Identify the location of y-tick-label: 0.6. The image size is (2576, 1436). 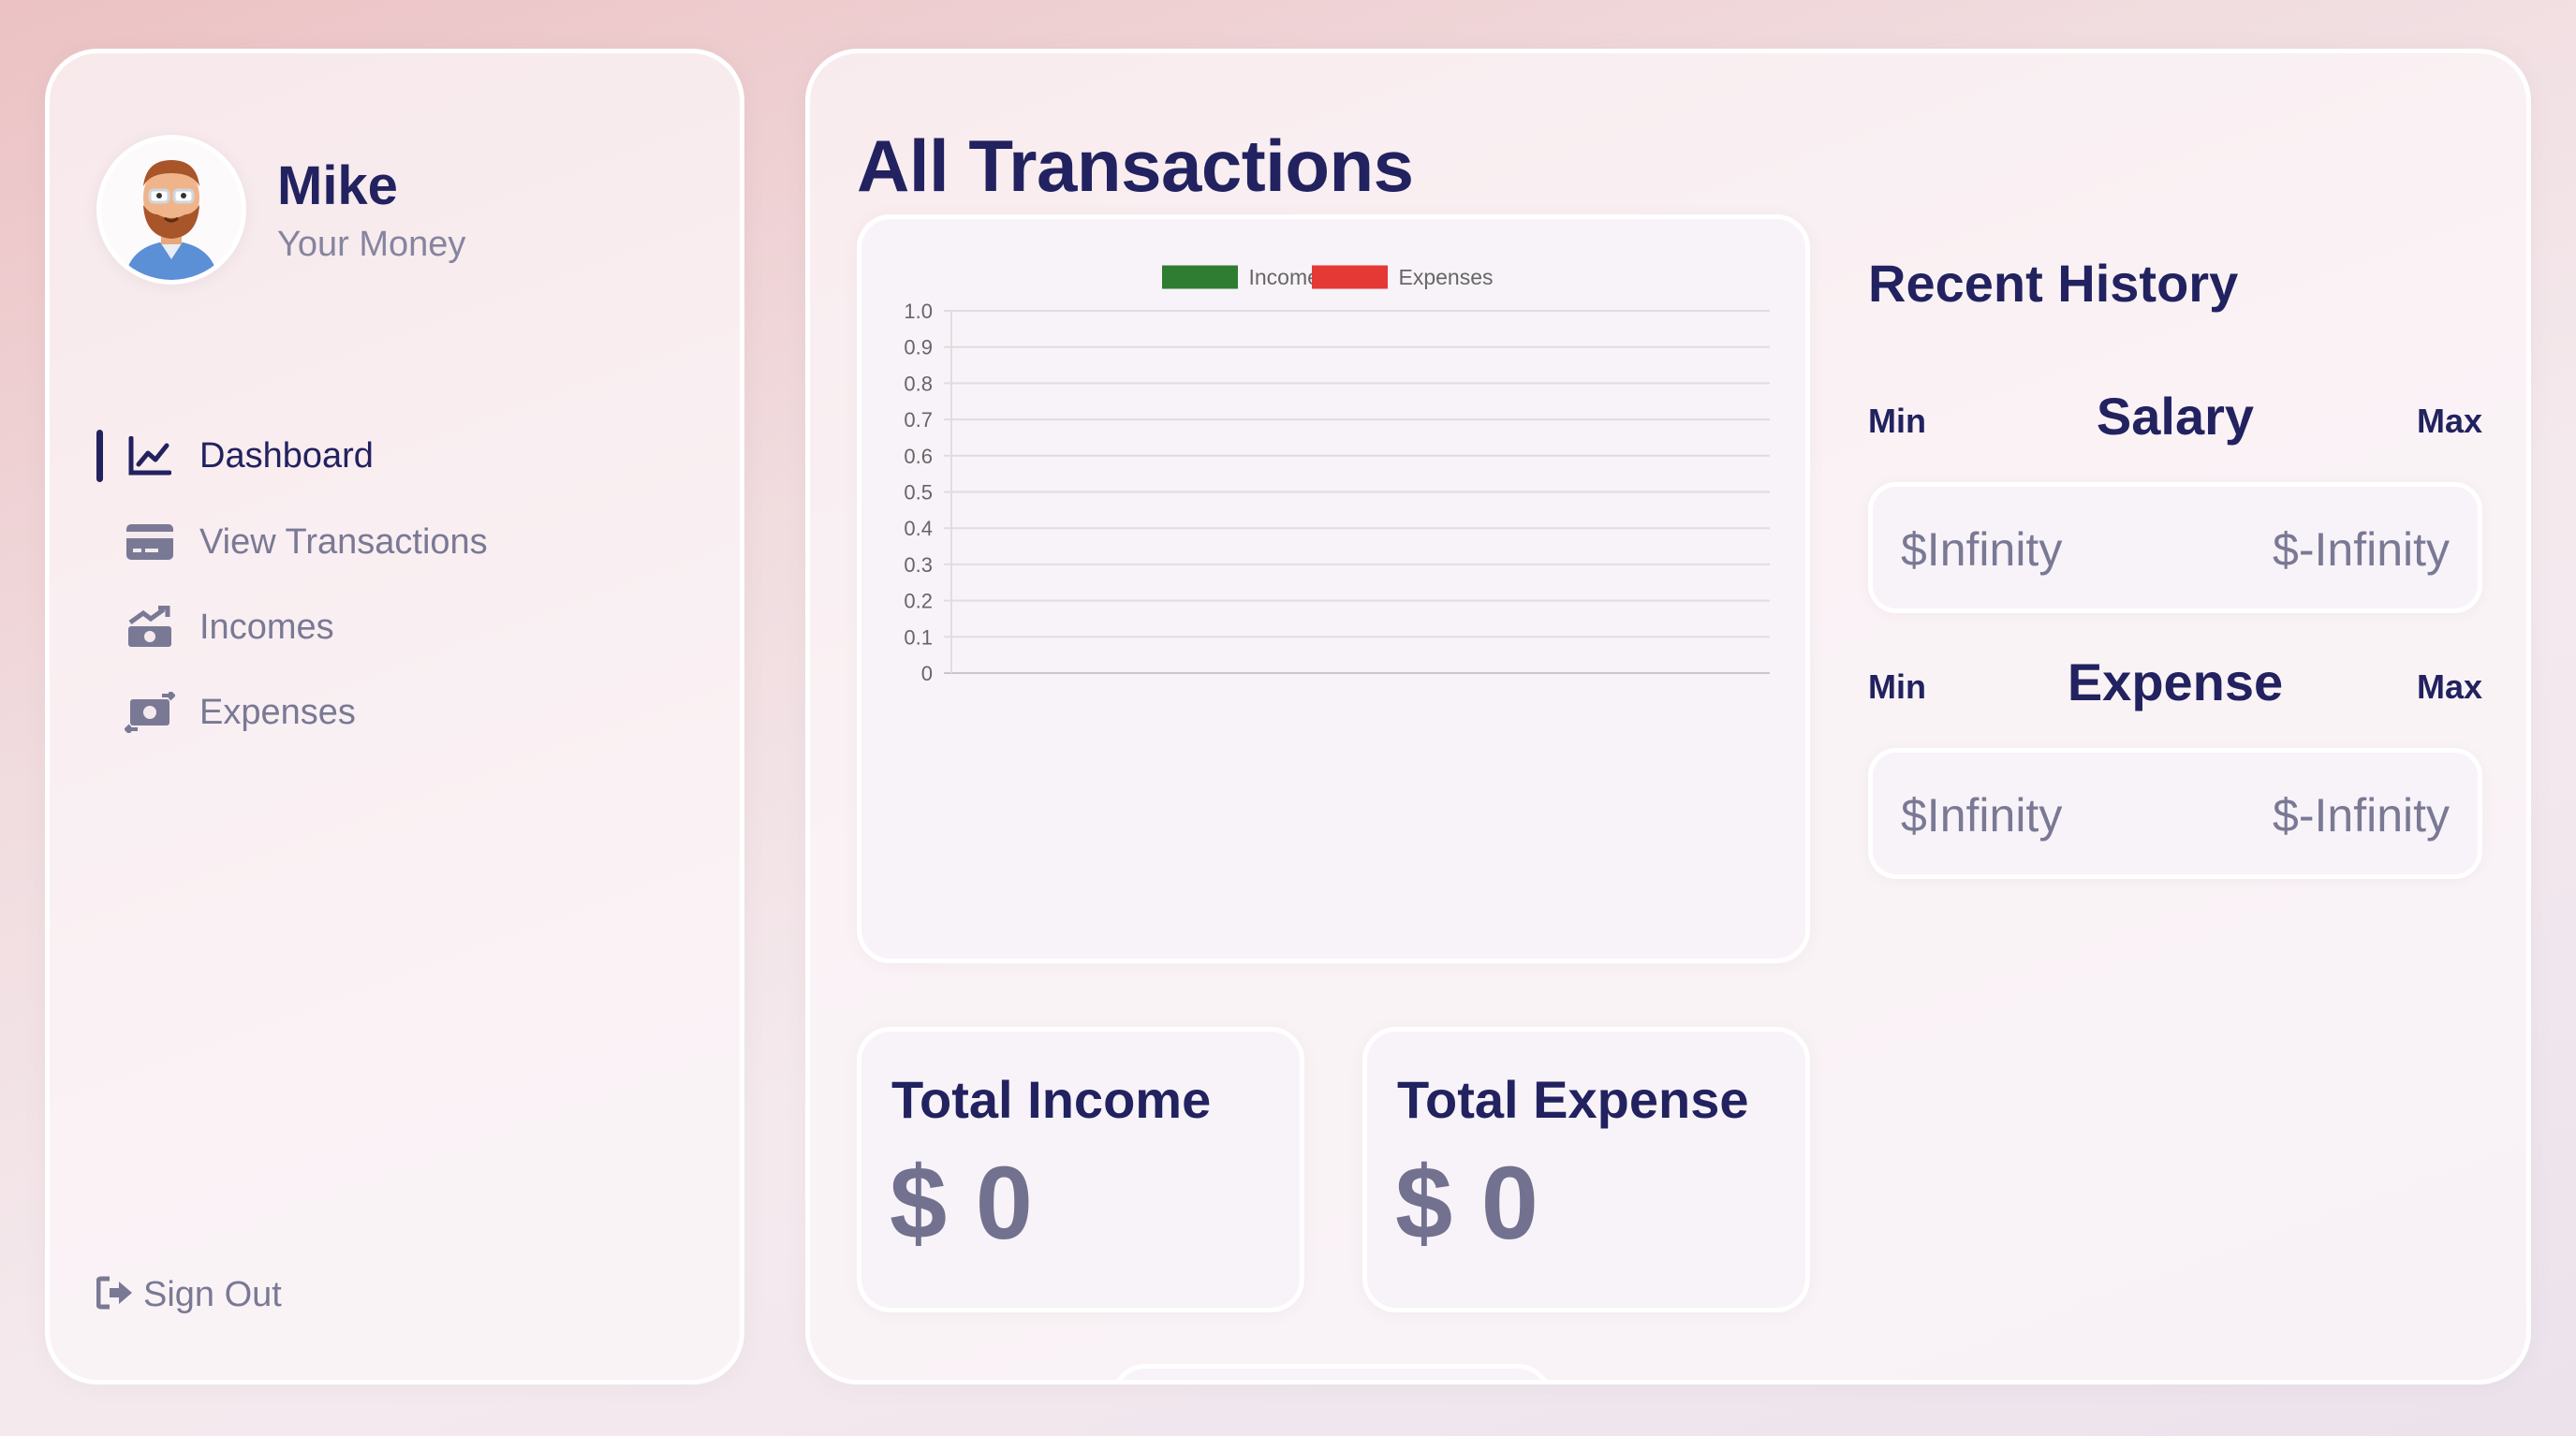
(918, 457).